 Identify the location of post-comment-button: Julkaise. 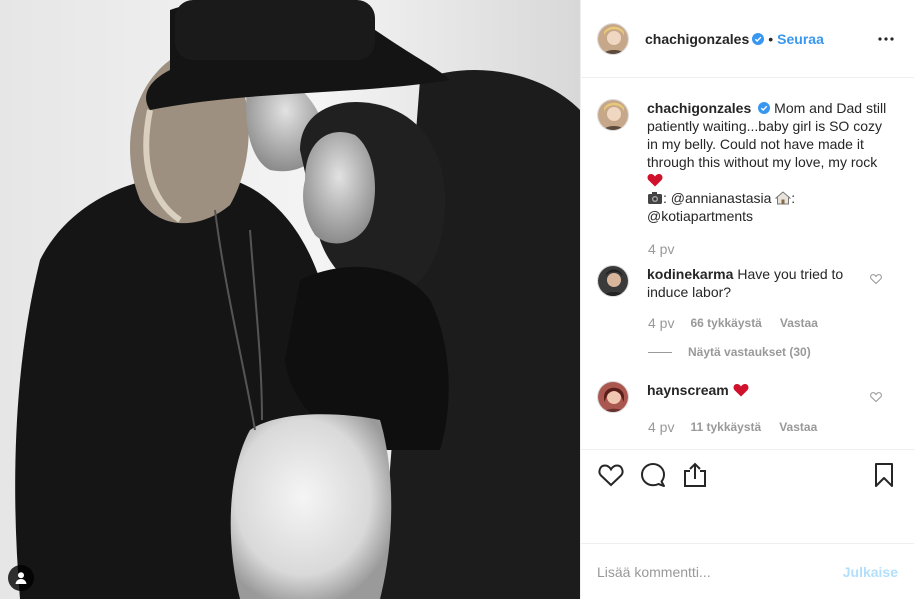
(870, 572).